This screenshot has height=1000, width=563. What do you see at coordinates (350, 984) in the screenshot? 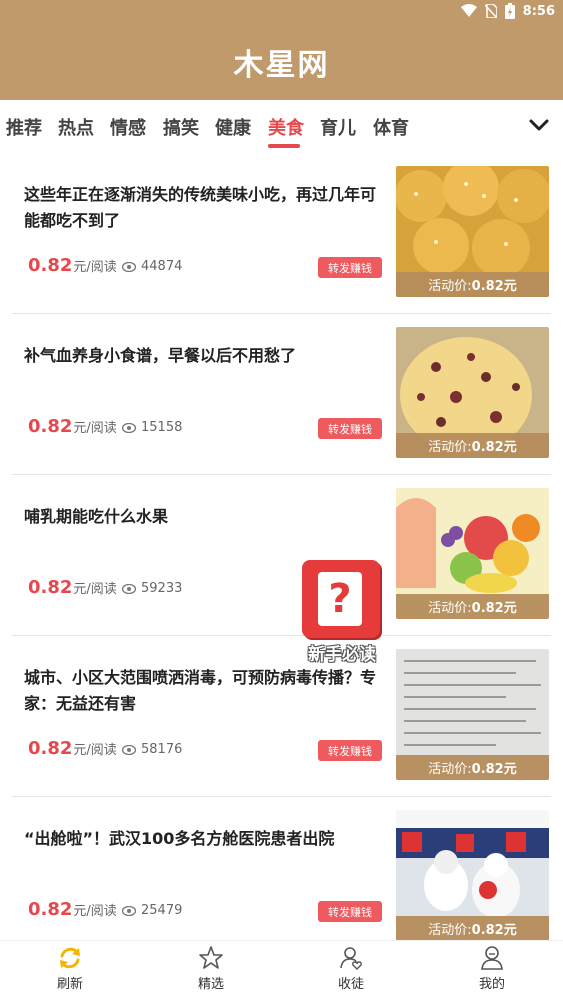
I see `nav-apprentice-label: 收徒` at bounding box center [350, 984].